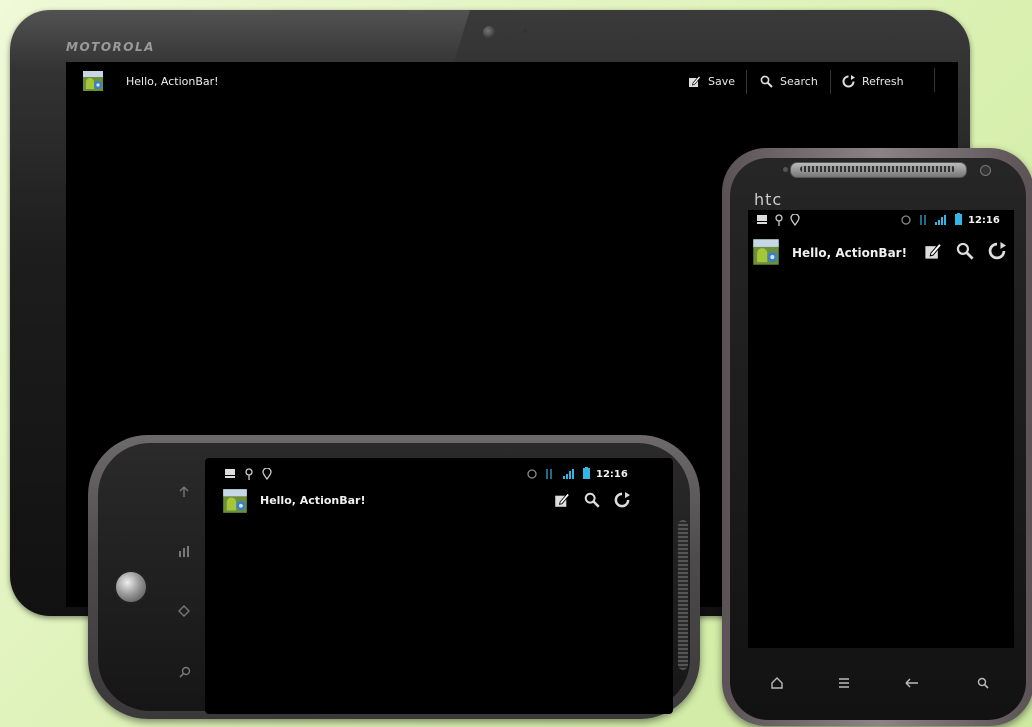  What do you see at coordinates (683, 595) in the screenshot?
I see `landscape-speaker-grille` at bounding box center [683, 595].